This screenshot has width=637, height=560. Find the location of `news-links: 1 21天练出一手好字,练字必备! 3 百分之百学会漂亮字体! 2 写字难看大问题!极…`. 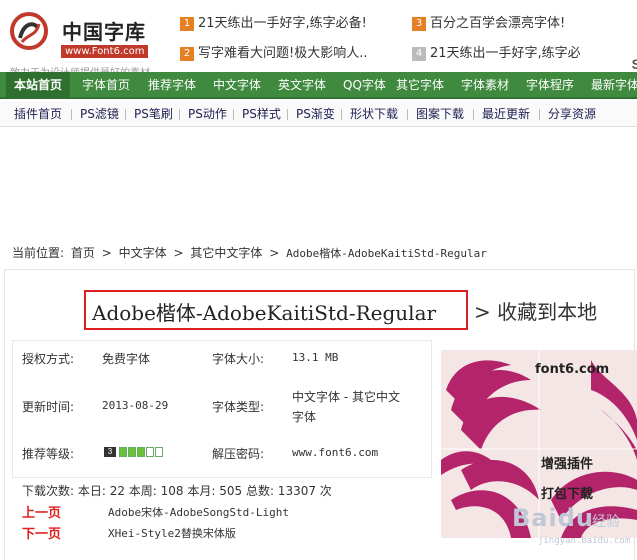

news-links: 1 21天练出一手好字,练字必备! 3 百分之百学会漂亮字体! 2 写字难看大问题!极… is located at coordinates (408, 42).